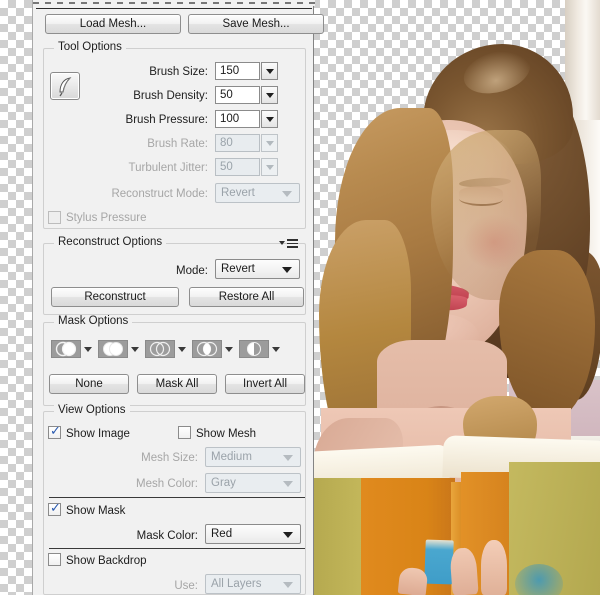 The width and height of the screenshot is (600, 595). What do you see at coordinates (89, 384) in the screenshot?
I see `mask-none-button: None` at bounding box center [89, 384].